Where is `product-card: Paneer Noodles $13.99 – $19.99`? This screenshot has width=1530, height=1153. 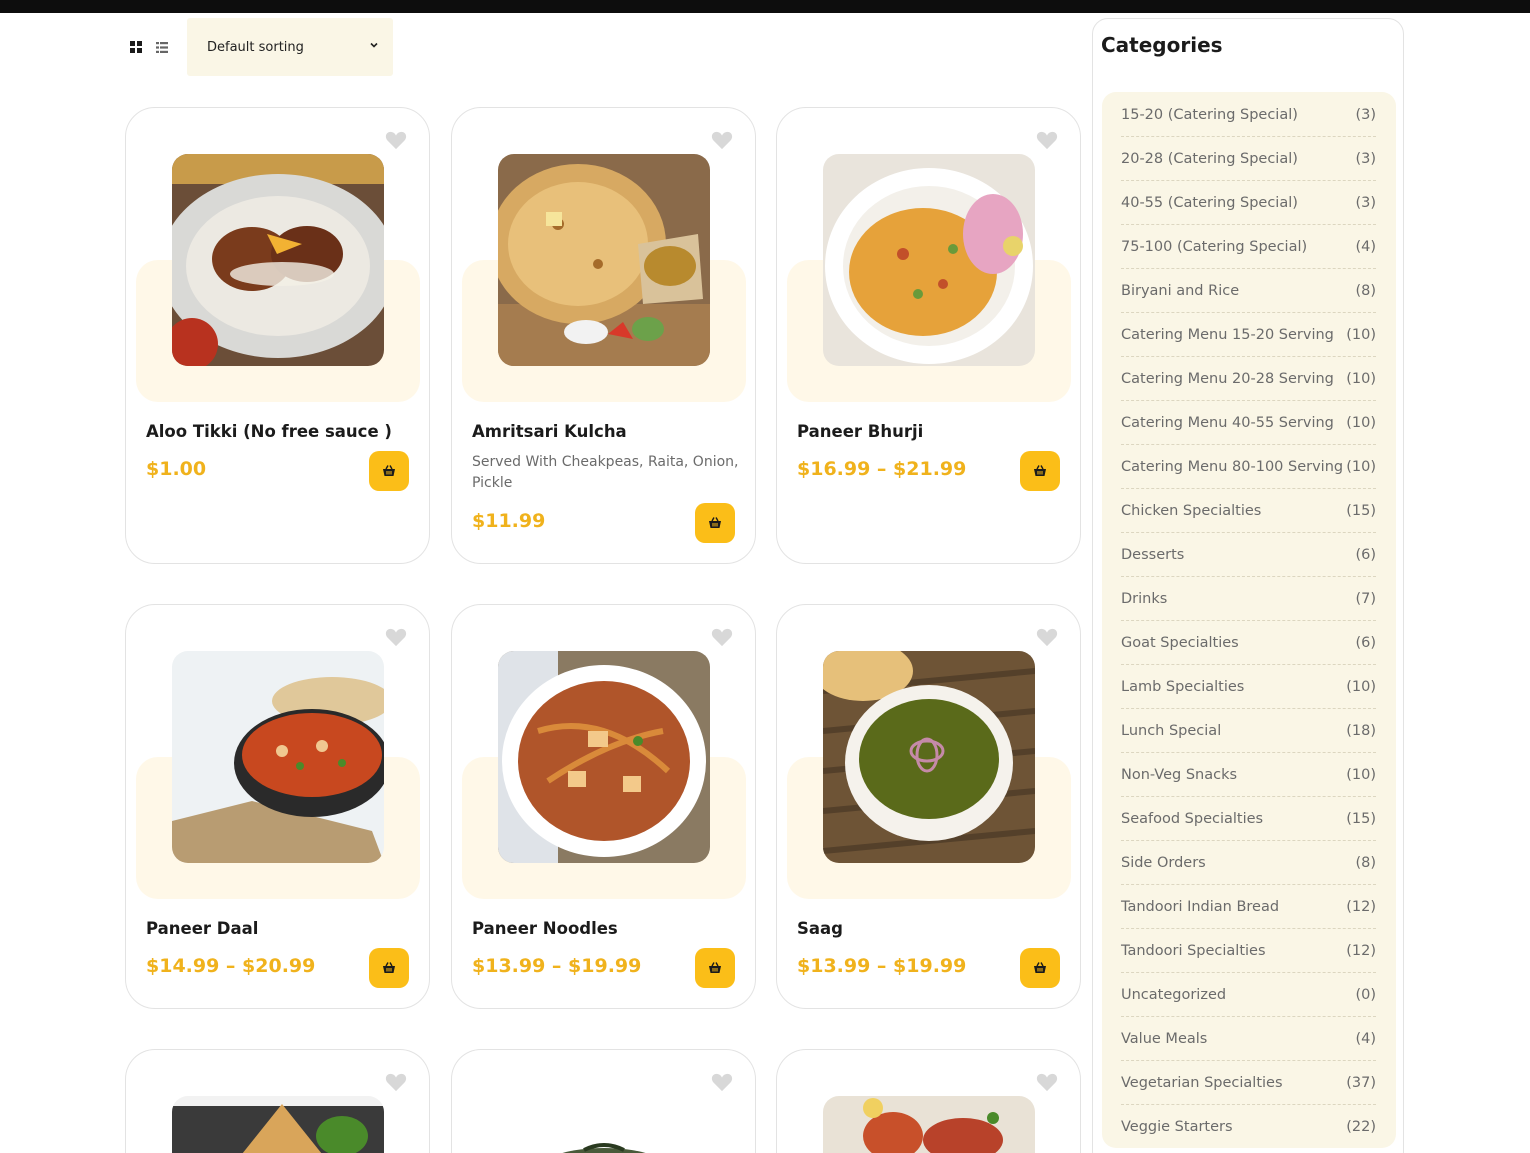
product-card: Paneer Noodles $13.99 – $19.99 is located at coordinates (603, 806).